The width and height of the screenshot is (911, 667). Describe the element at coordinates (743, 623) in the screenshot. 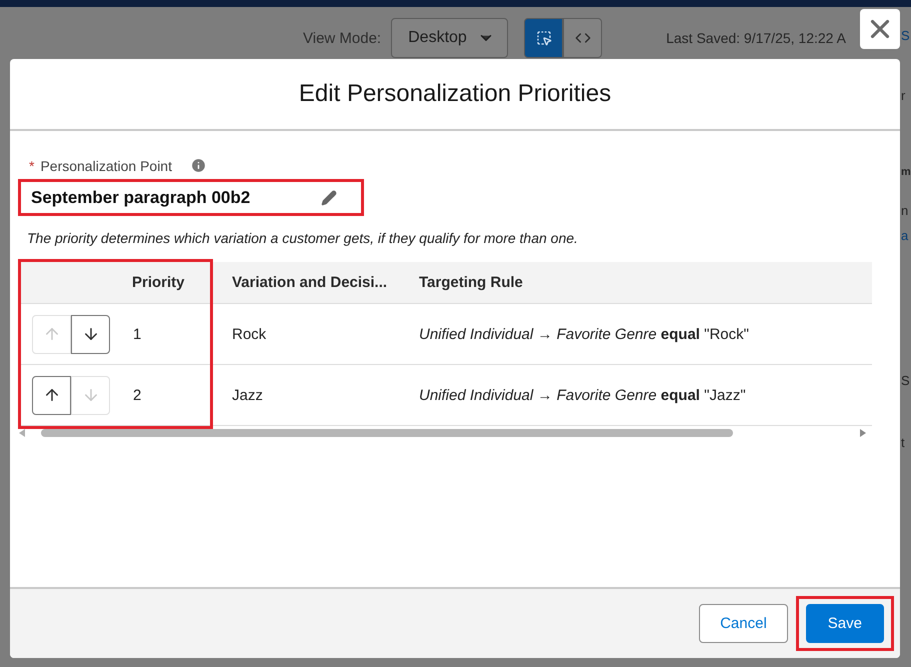

I see `cancel-button: Cancel` at that location.